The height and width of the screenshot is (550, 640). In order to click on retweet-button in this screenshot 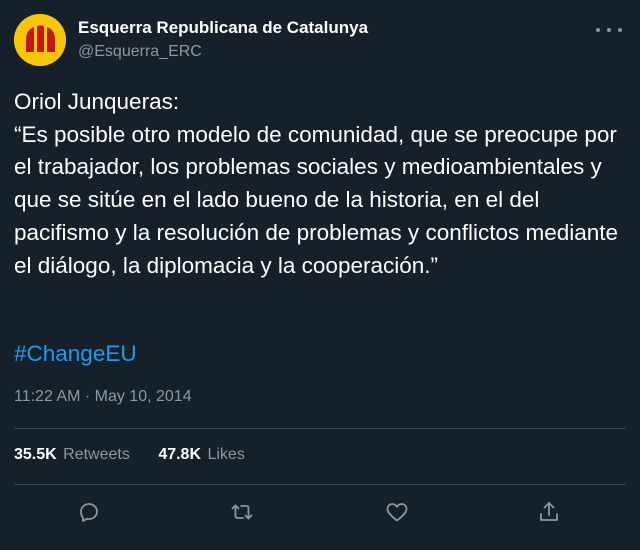, I will do `click(242, 512)`.